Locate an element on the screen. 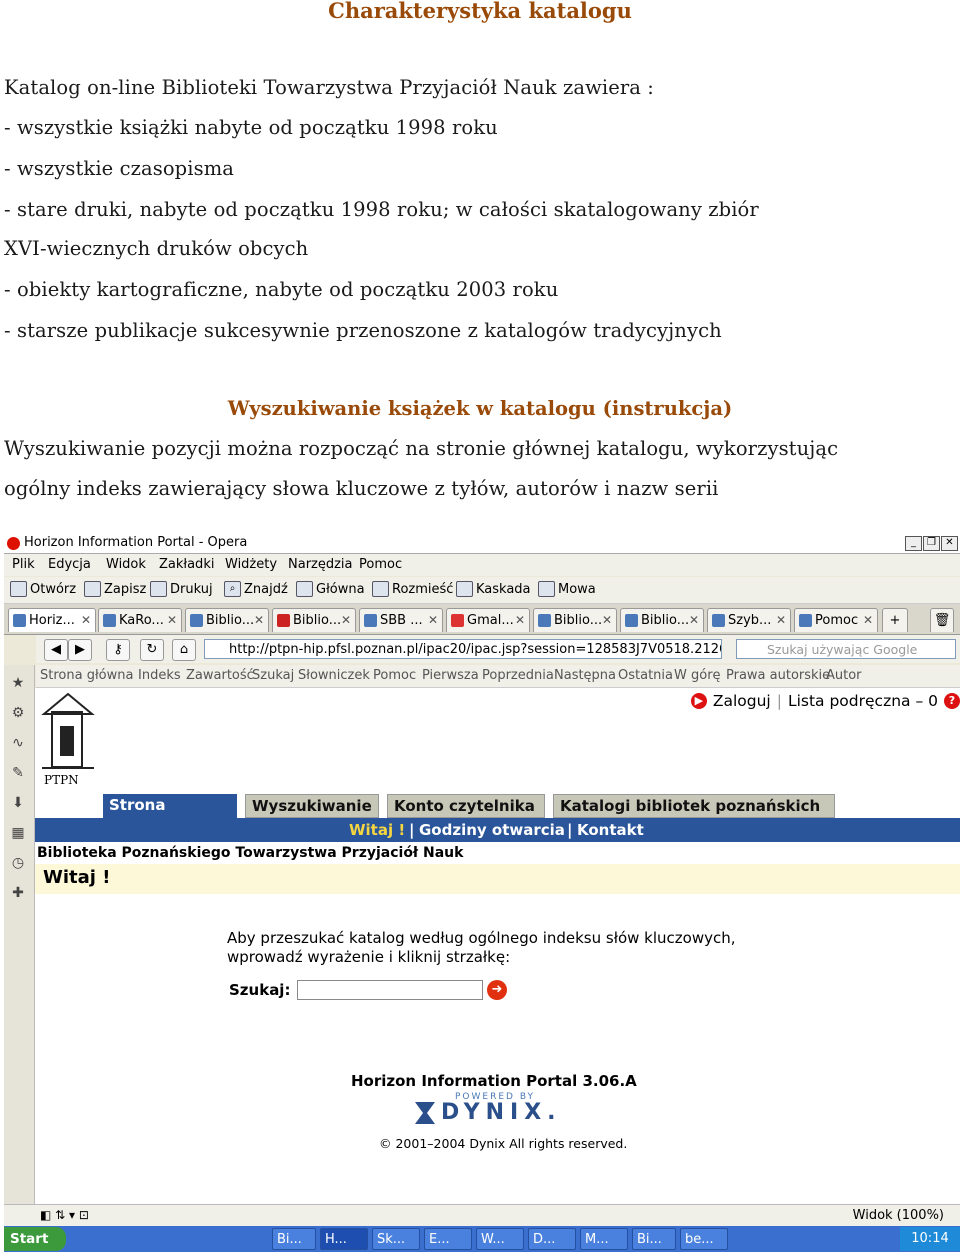 This screenshot has width=960, height=1256. home-icon: ⌂ is located at coordinates (184, 650).